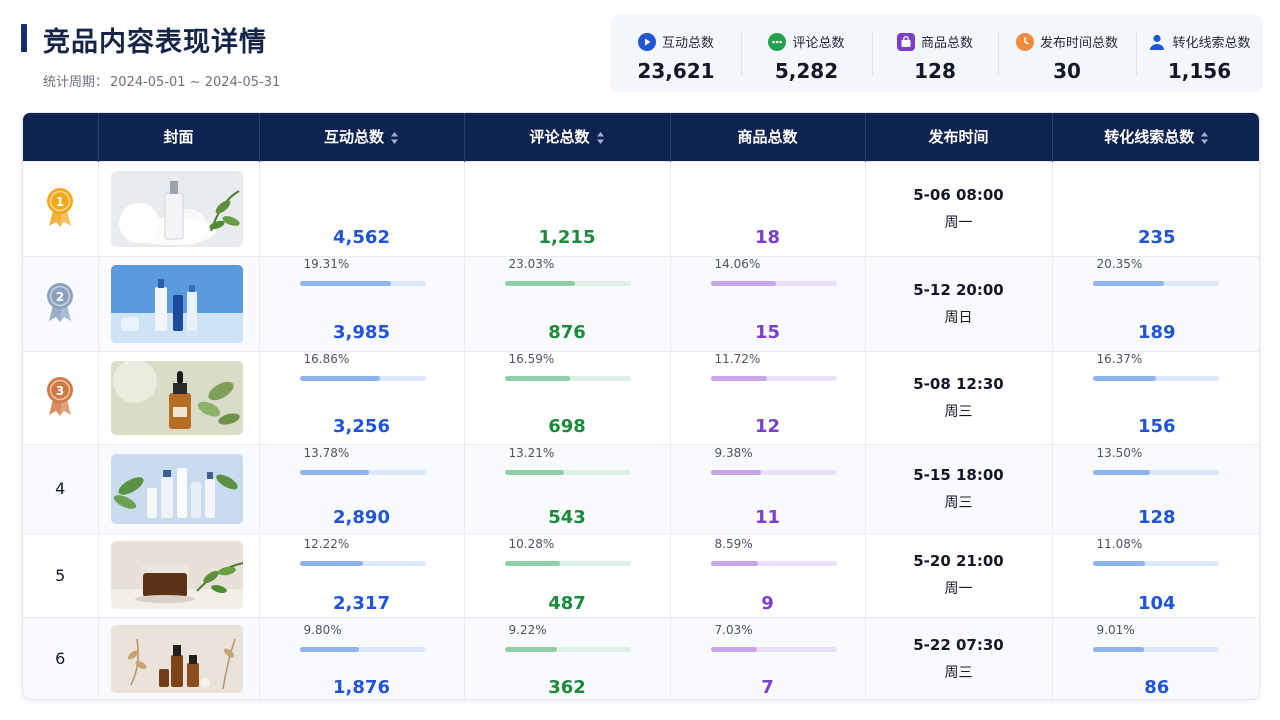  I want to click on publish-date: 5-22 07:30, so click(958, 644).